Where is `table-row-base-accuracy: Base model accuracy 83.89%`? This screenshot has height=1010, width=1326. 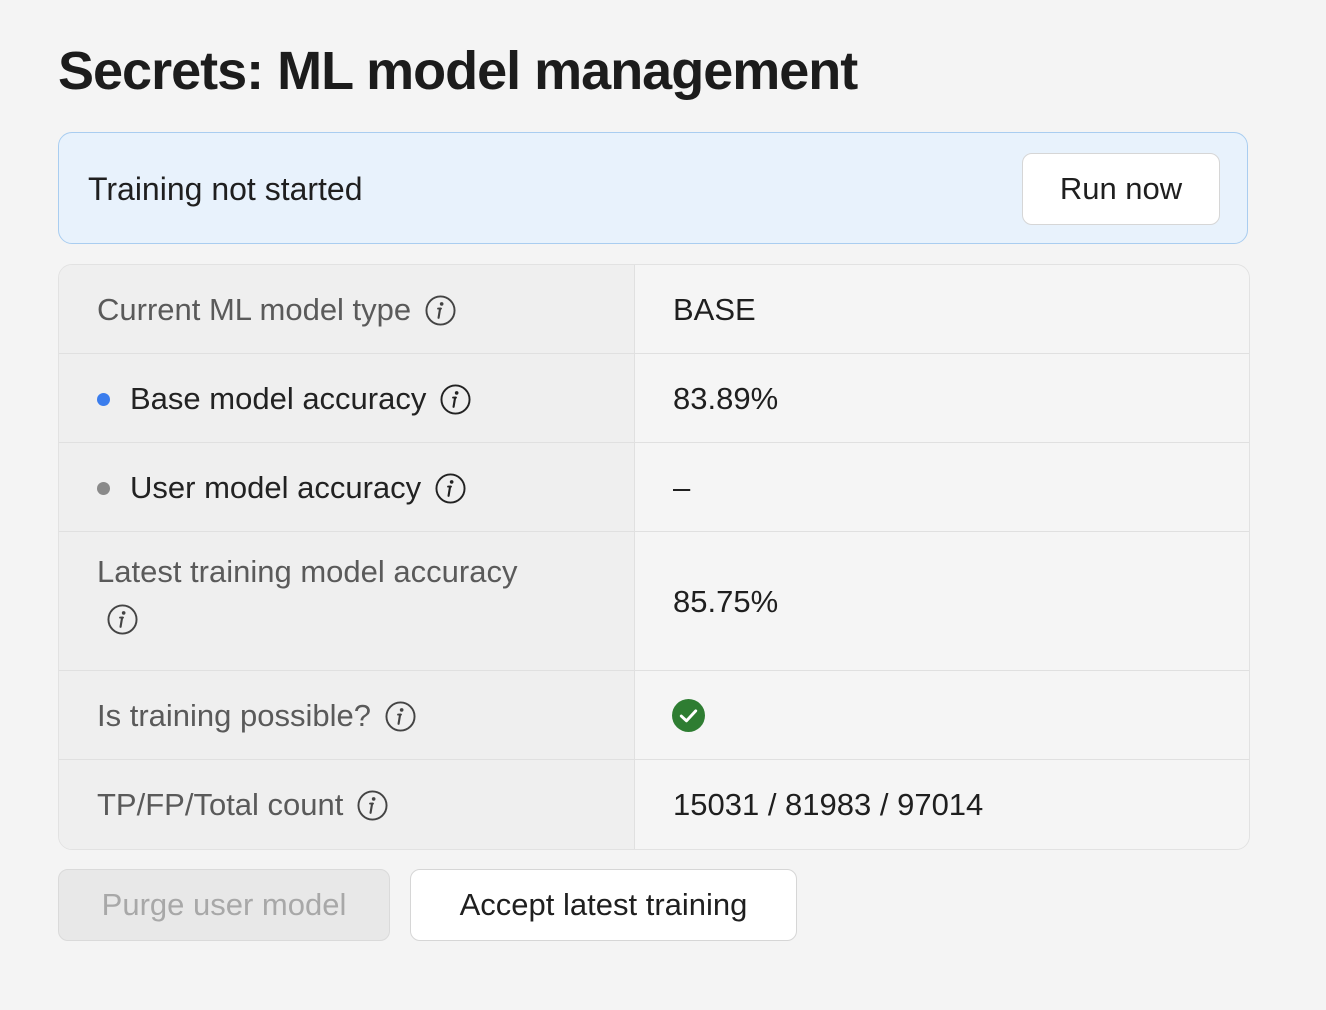 table-row-base-accuracy: Base model accuracy 83.89% is located at coordinates (654, 398).